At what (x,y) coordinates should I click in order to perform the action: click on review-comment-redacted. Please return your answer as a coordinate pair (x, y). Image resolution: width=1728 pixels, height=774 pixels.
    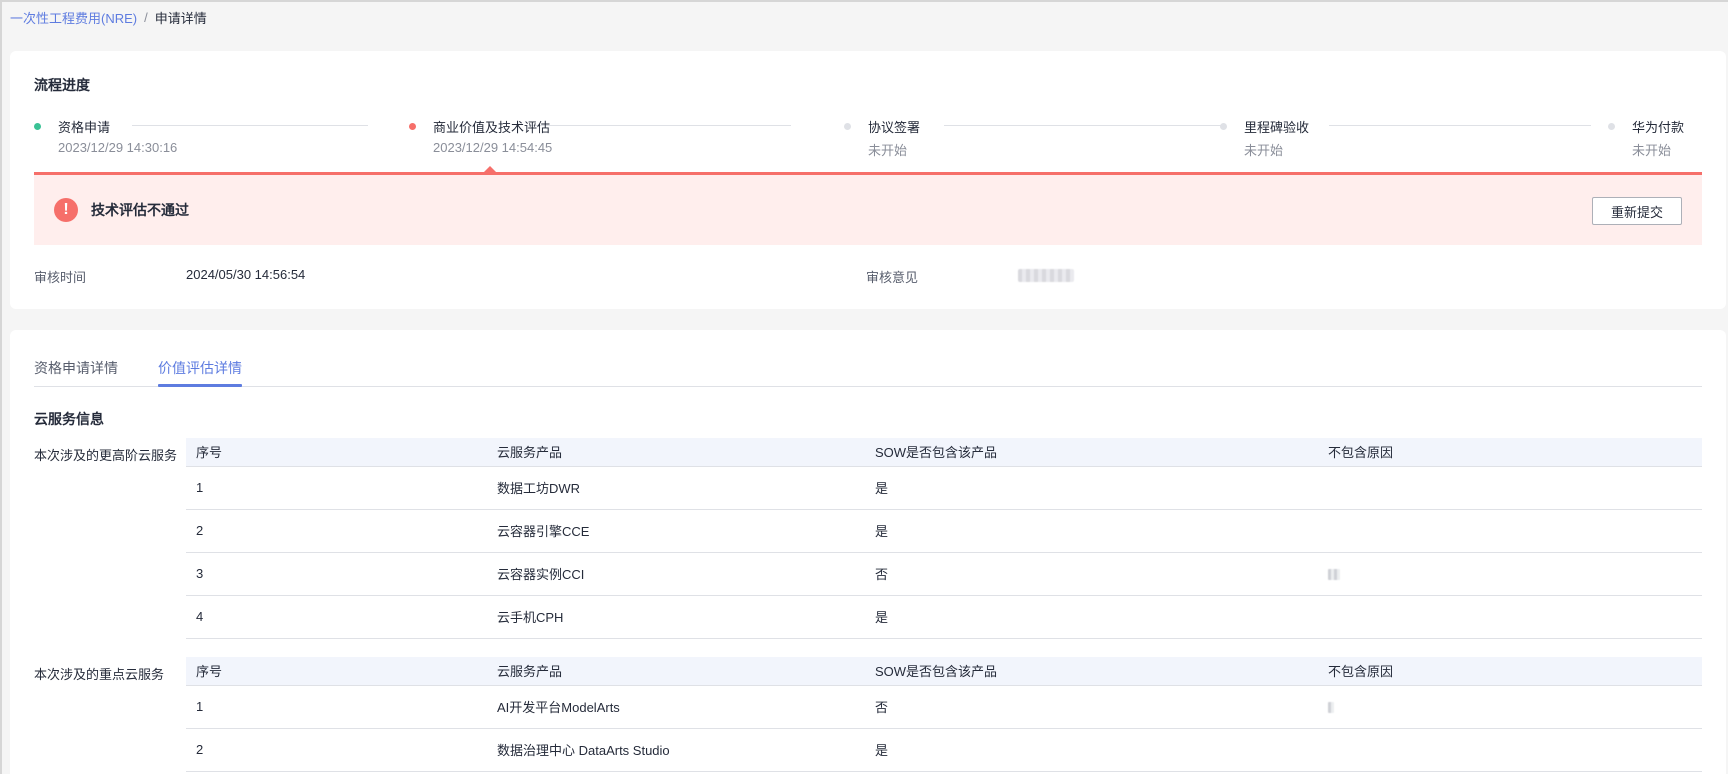
    Looking at the image, I should click on (1046, 275).